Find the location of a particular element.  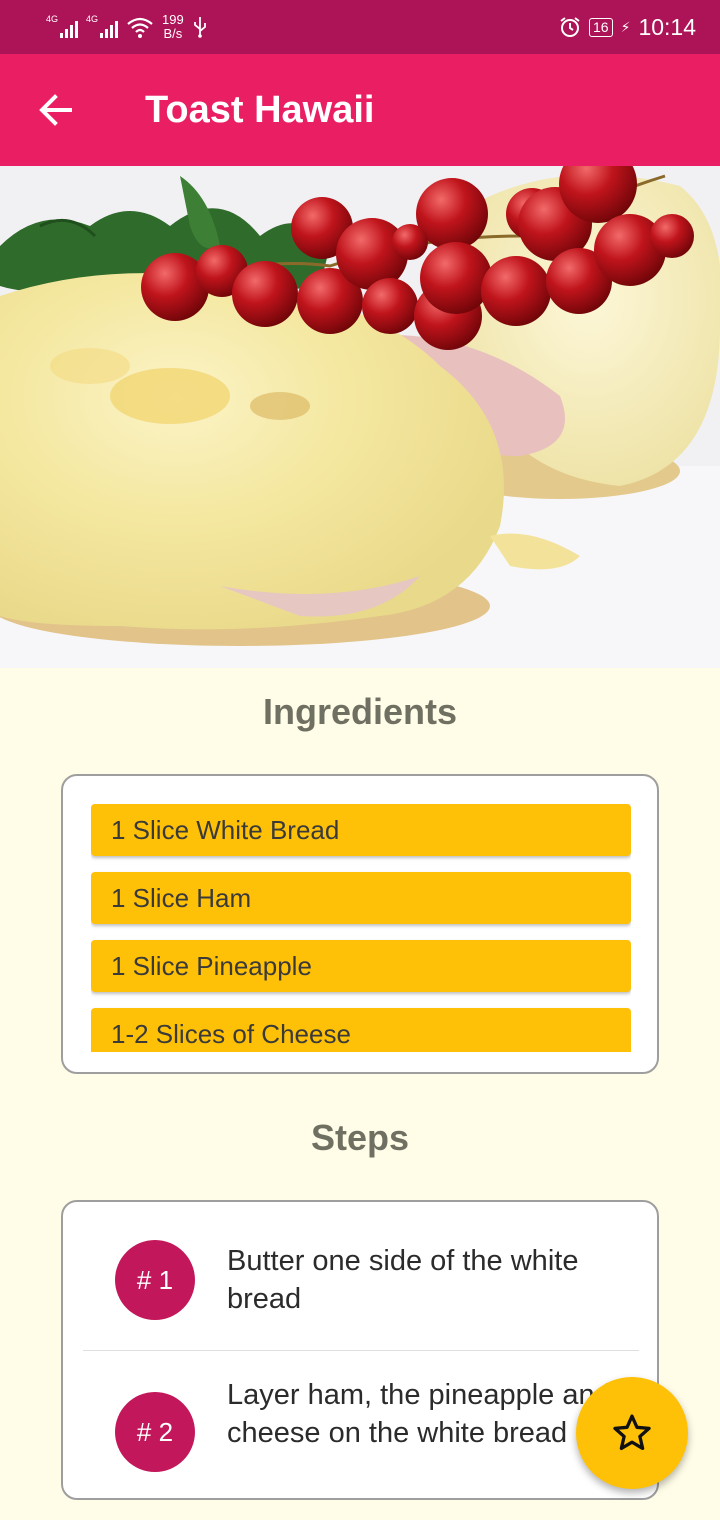

step-number-badge: # 1 is located at coordinates (155, 1280).